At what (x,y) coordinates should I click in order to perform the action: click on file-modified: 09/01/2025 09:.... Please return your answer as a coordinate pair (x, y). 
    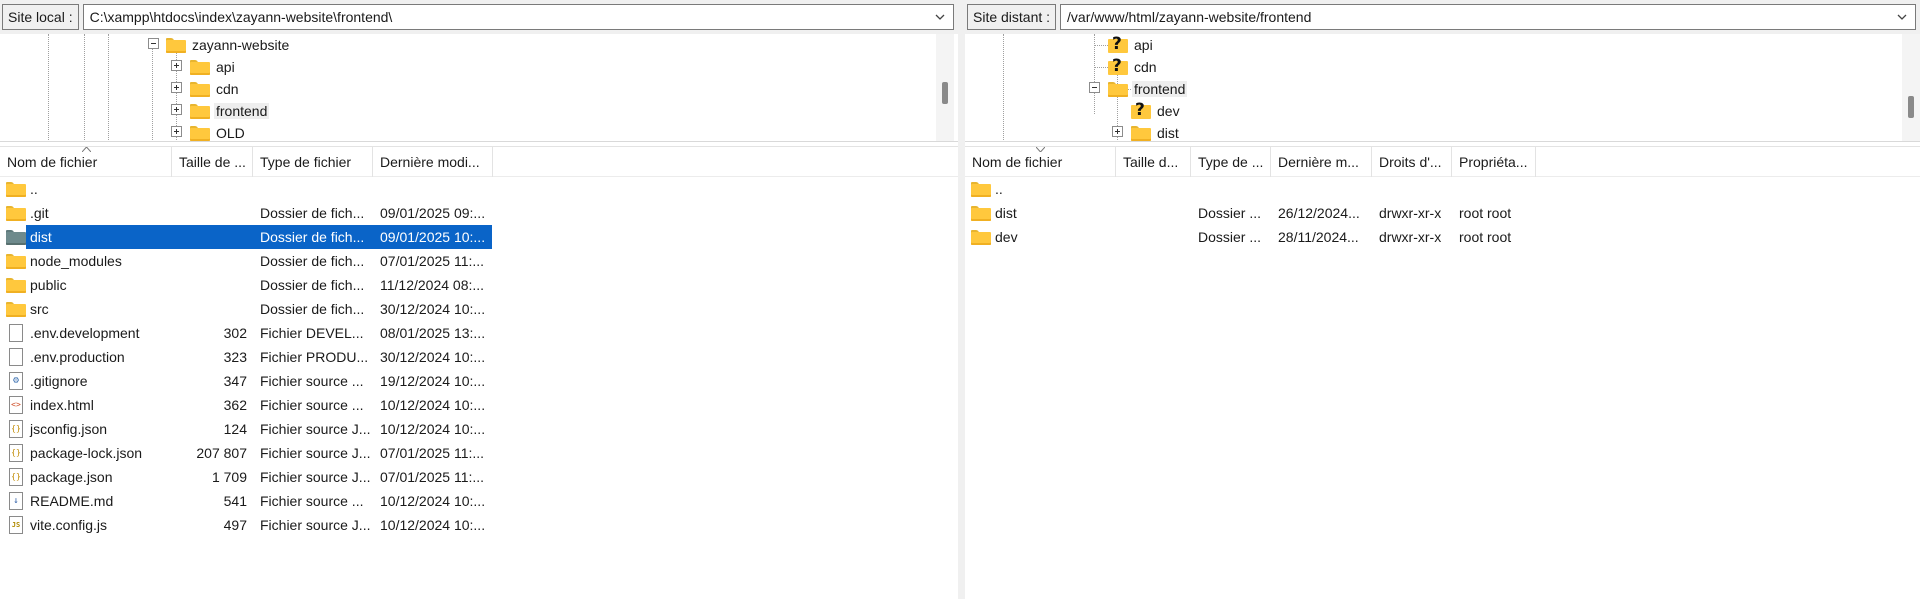
    Looking at the image, I should click on (433, 213).